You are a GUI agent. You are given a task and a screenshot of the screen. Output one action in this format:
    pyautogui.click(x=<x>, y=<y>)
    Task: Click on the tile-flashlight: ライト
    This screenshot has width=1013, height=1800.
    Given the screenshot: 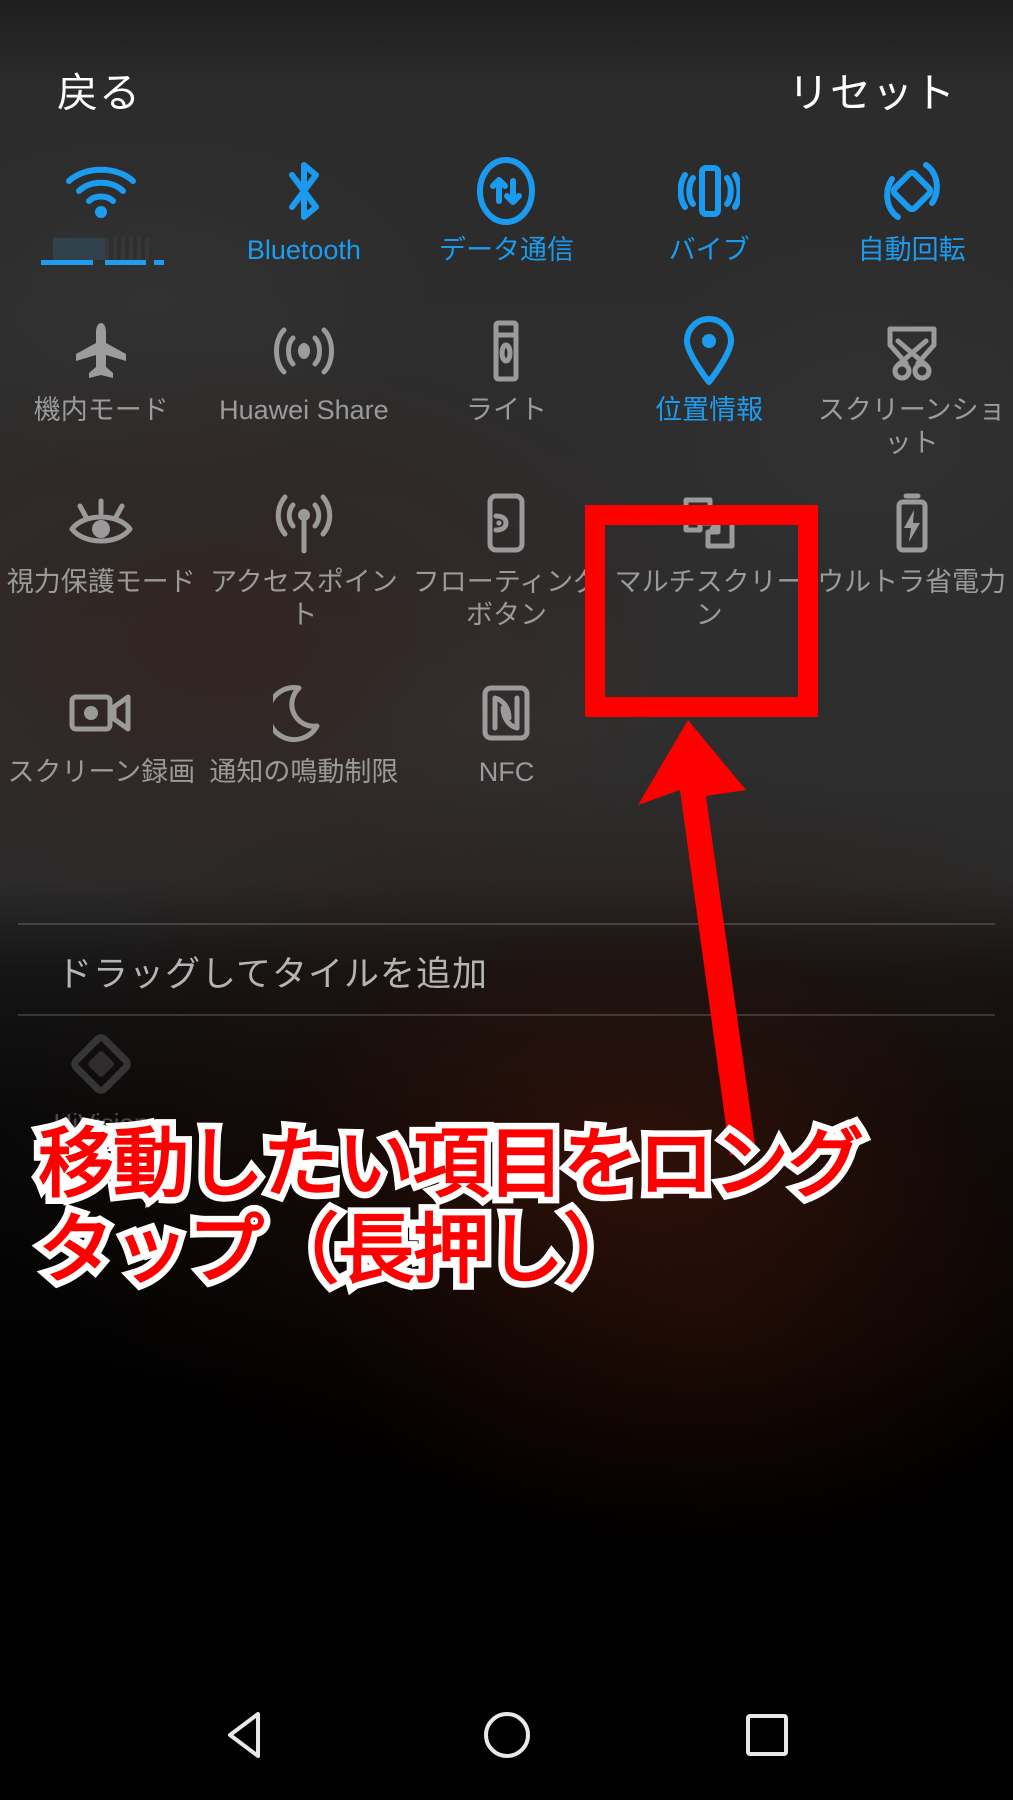 What is the action you would take?
    pyautogui.click(x=506, y=386)
    